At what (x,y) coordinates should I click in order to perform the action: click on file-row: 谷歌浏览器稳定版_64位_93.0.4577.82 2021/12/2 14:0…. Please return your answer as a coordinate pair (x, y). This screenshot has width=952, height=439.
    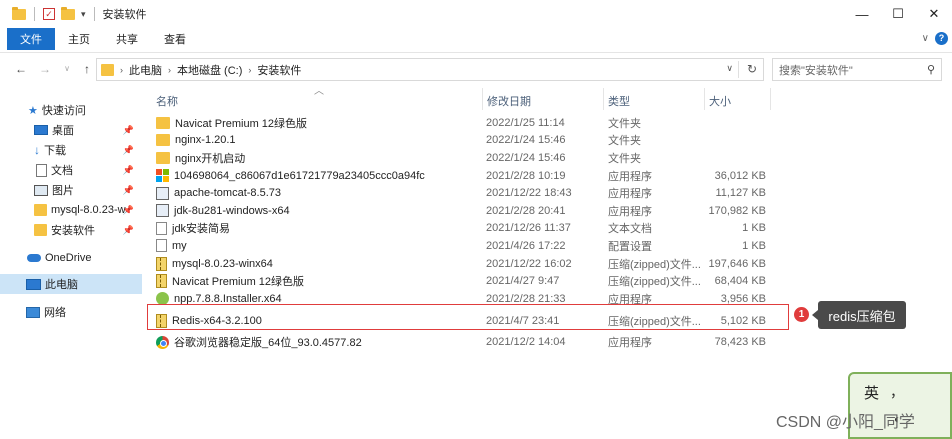
    Looking at the image, I should click on (459, 343).